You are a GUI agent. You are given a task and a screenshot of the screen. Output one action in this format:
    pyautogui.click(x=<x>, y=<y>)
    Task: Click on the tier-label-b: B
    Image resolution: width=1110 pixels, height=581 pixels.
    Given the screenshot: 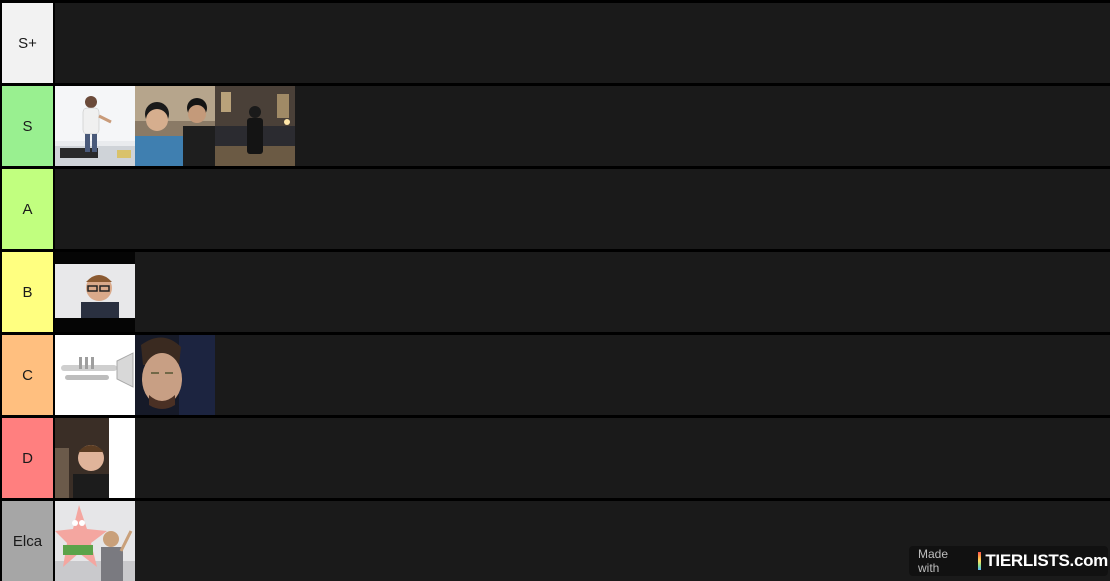 What is the action you would take?
    pyautogui.click(x=27, y=292)
    